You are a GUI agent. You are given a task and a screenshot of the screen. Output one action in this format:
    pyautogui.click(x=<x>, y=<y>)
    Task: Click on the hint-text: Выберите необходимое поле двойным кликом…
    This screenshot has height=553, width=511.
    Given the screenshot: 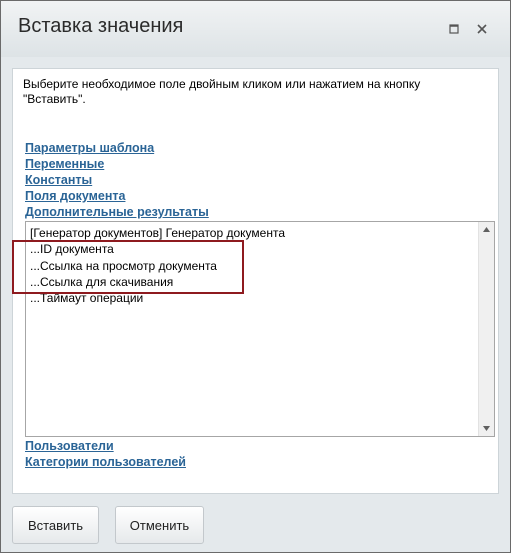 What is the action you would take?
    pyautogui.click(x=222, y=91)
    